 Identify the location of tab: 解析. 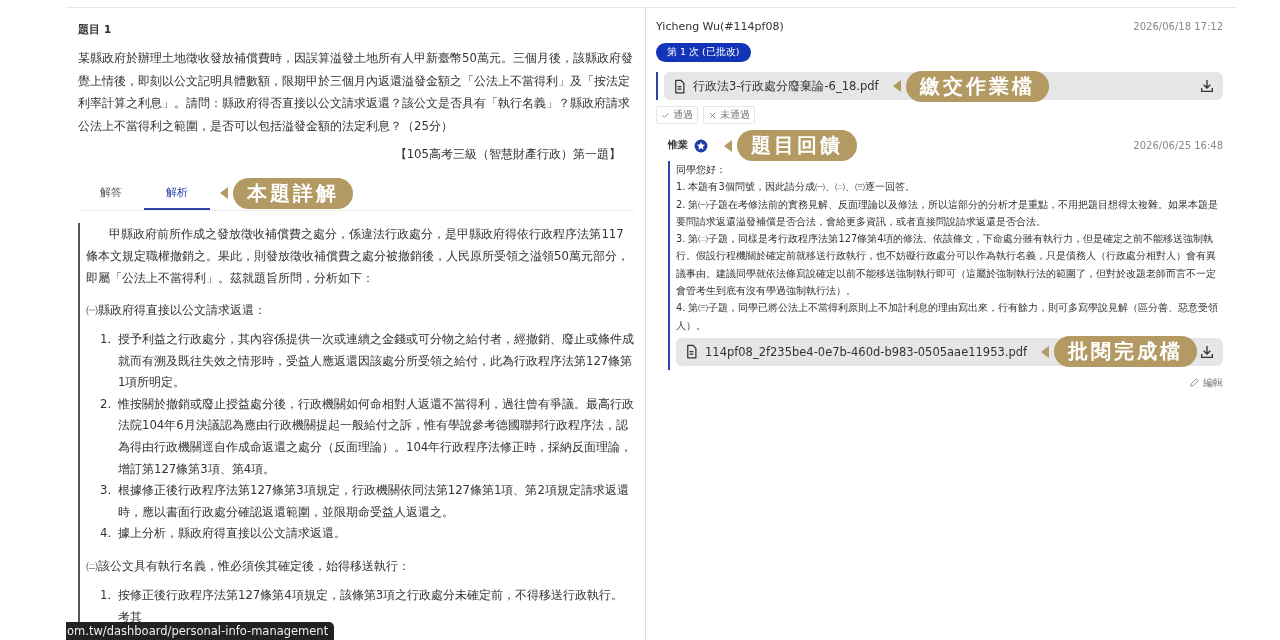
(177, 193).